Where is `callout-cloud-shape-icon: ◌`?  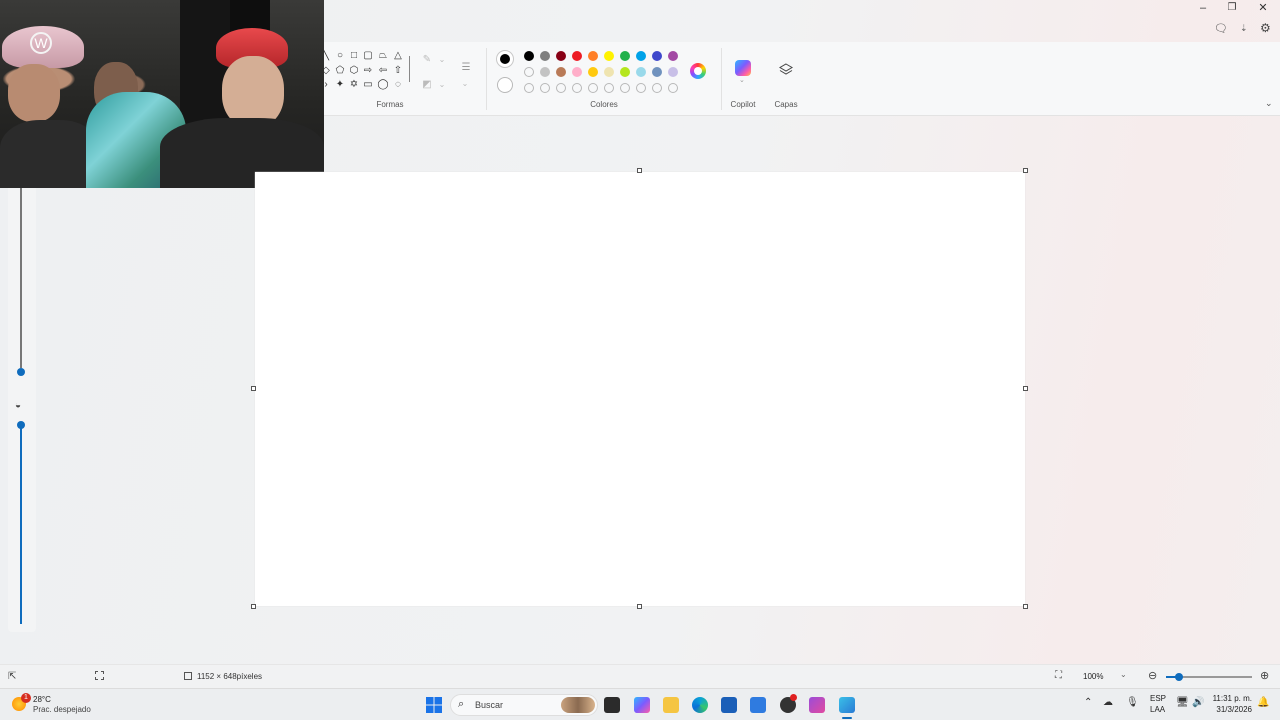 callout-cloud-shape-icon: ◌ is located at coordinates (398, 85).